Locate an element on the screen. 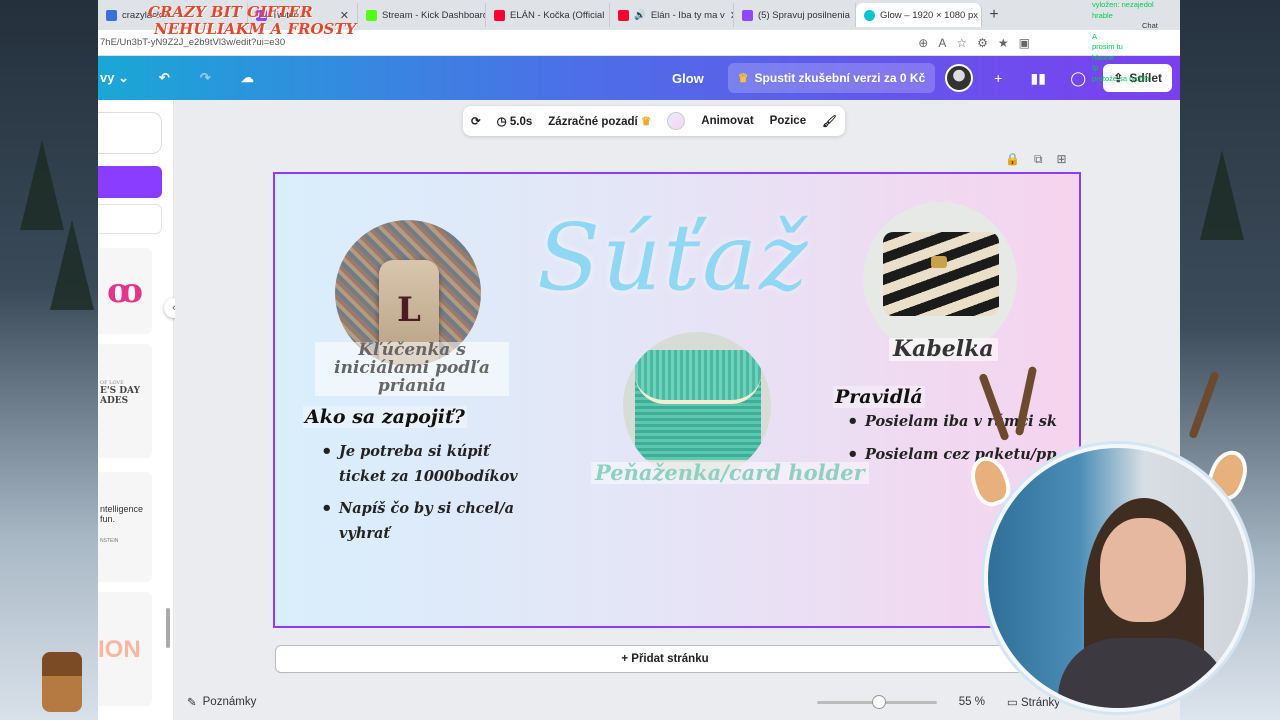 The height and width of the screenshot is (720, 1280). list-item: Napíš čo by si chcel/a vyhrať is located at coordinates (431, 521).